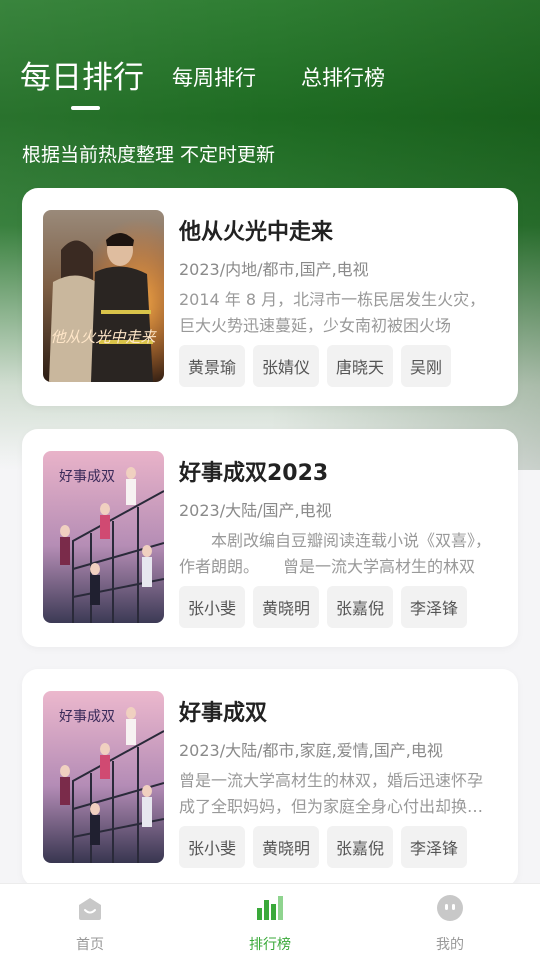 The height and width of the screenshot is (961, 540). I want to click on cast-tag: 黄景瑜, so click(212, 366).